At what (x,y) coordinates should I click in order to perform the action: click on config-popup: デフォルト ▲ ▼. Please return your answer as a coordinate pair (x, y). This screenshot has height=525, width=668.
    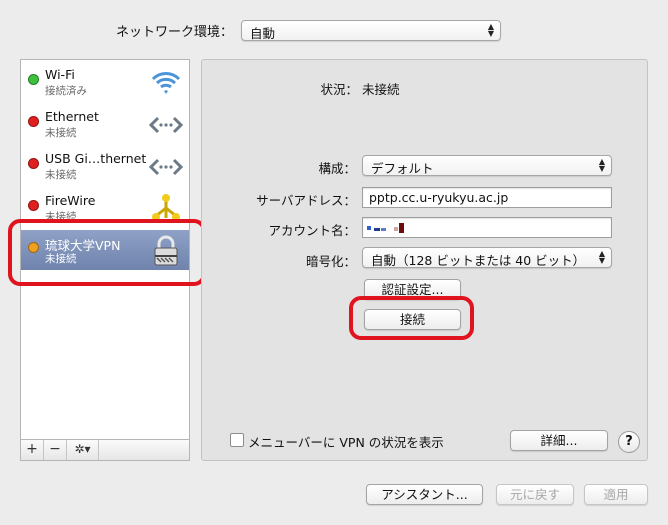
    Looking at the image, I should click on (487, 165).